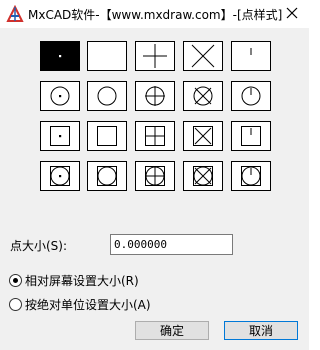  I want to click on circle-icon, so click(107, 96).